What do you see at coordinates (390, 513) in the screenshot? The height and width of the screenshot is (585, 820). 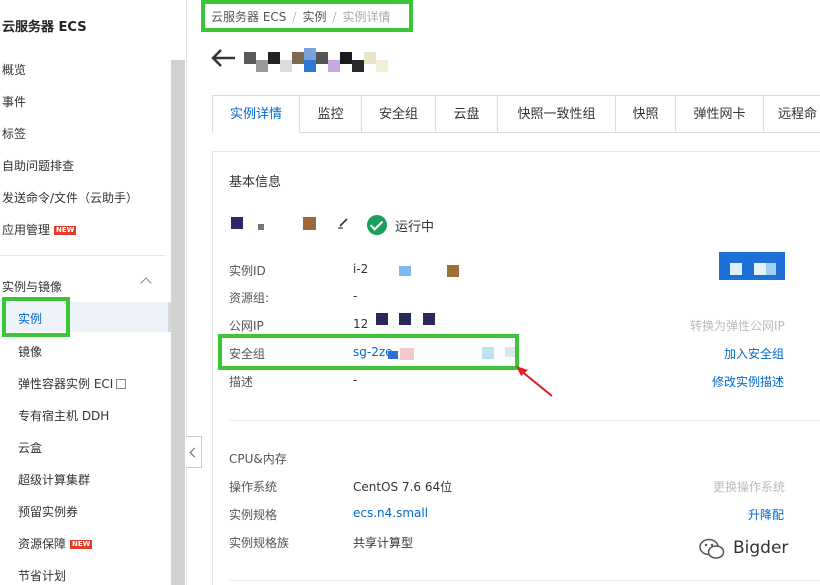 I see `instance-type-link: ecs.n4.small` at bounding box center [390, 513].